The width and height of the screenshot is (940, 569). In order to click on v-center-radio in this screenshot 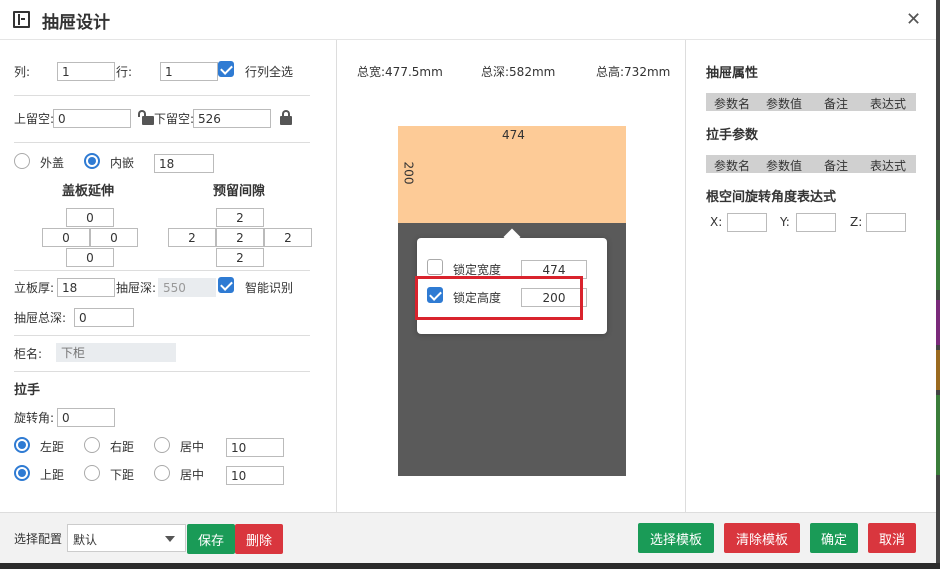, I will do `click(162, 473)`.